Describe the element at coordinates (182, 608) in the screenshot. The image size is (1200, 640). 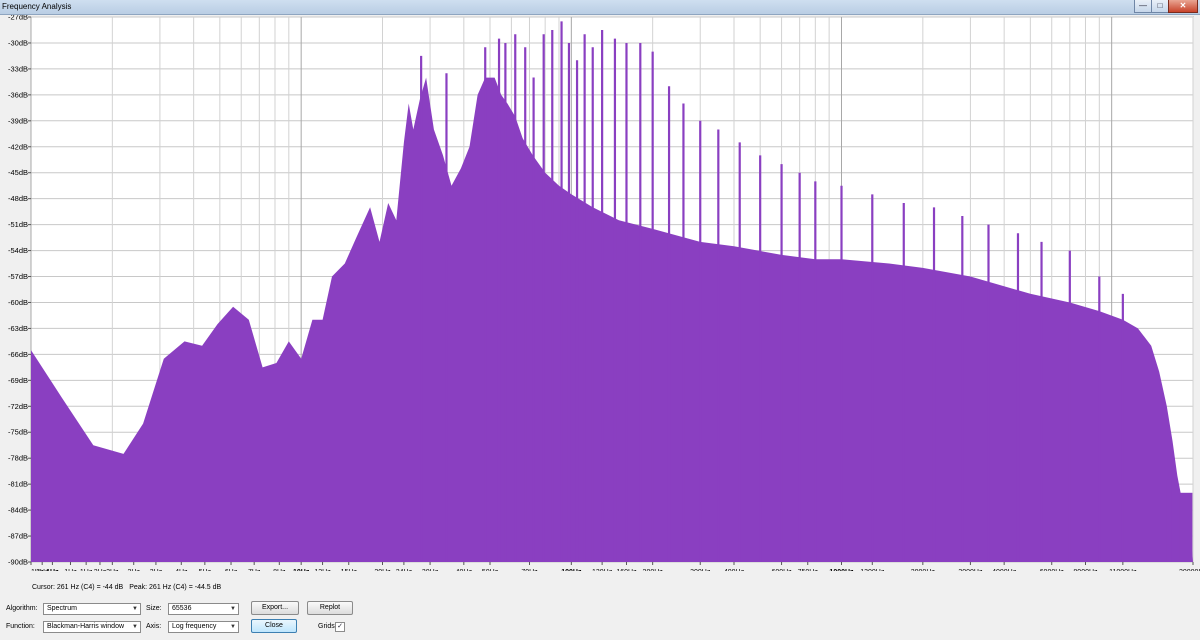
I see `size-value: 65536` at that location.